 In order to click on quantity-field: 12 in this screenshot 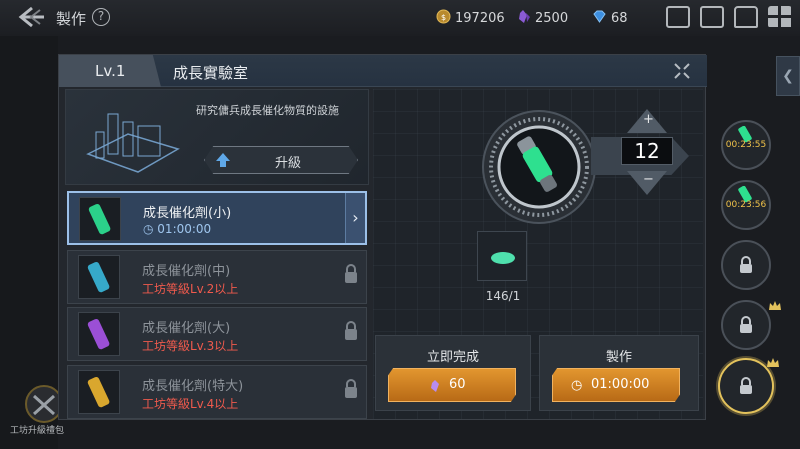, I will do `click(647, 151)`.